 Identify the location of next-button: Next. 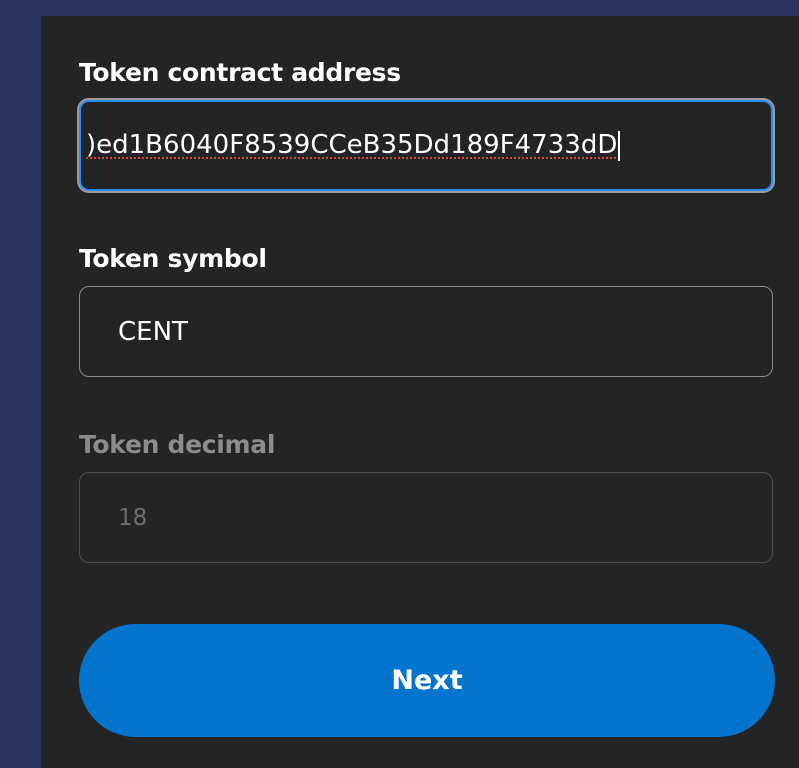
(427, 680).